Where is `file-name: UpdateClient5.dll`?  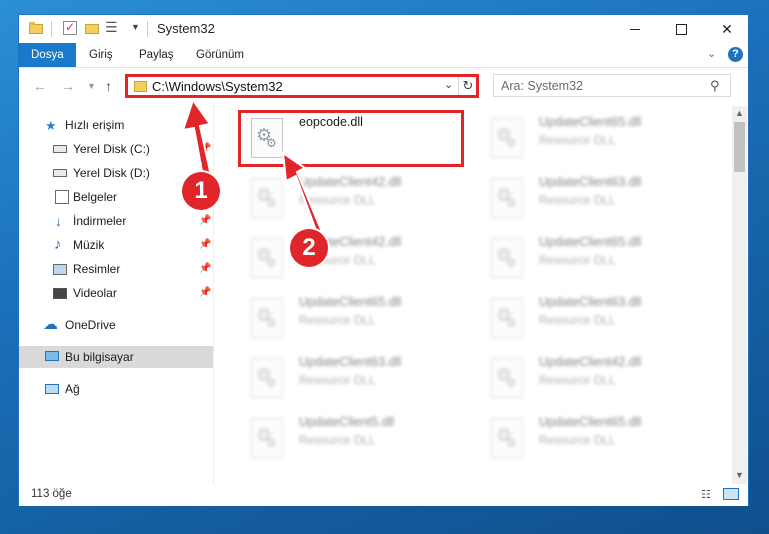 file-name: UpdateClient5.dll is located at coordinates (347, 422).